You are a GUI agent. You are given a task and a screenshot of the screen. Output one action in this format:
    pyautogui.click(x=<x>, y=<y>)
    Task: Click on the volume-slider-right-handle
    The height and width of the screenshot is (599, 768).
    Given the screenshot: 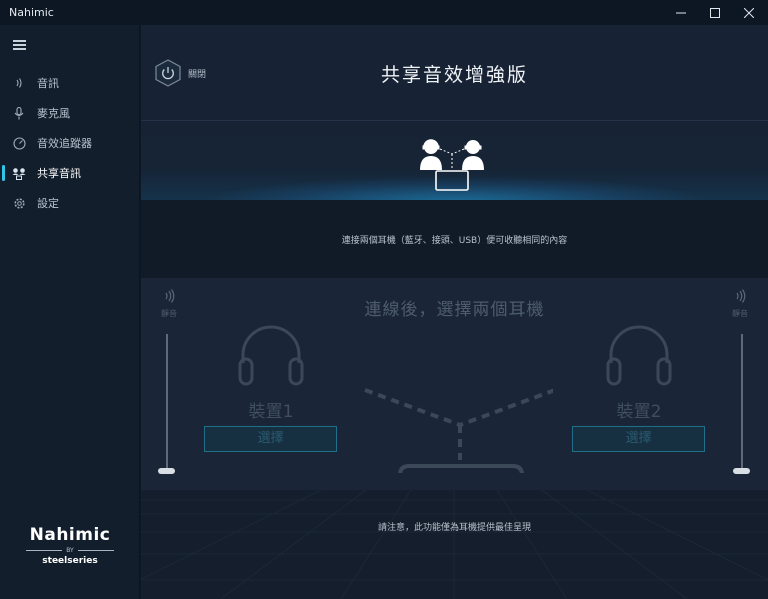 What is the action you would take?
    pyautogui.click(x=741, y=471)
    